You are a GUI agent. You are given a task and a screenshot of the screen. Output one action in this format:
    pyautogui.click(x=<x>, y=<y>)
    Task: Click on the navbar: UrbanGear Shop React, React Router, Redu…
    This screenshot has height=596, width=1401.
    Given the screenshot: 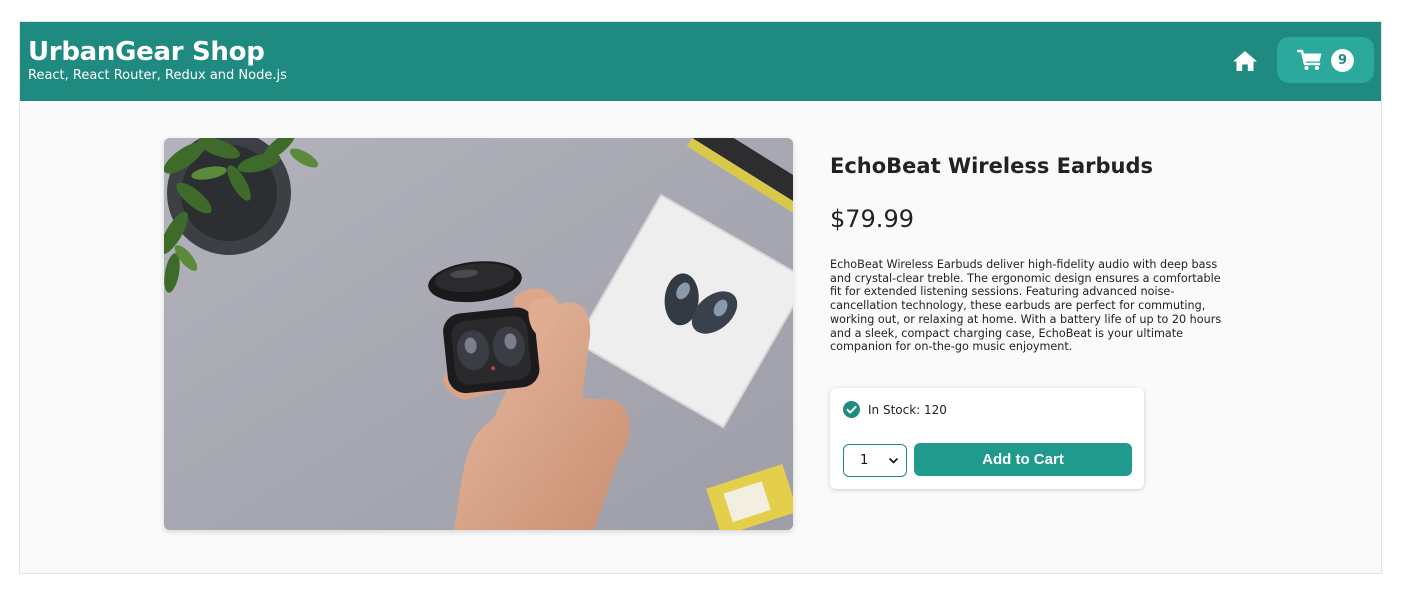 What is the action you would take?
    pyautogui.click(x=700, y=61)
    